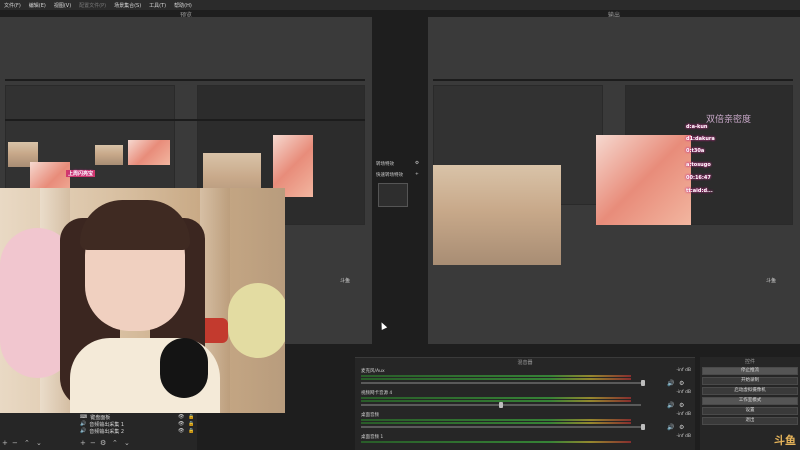 The height and width of the screenshot is (450, 800). I want to click on nested-webcam-thumb, so click(109, 155).